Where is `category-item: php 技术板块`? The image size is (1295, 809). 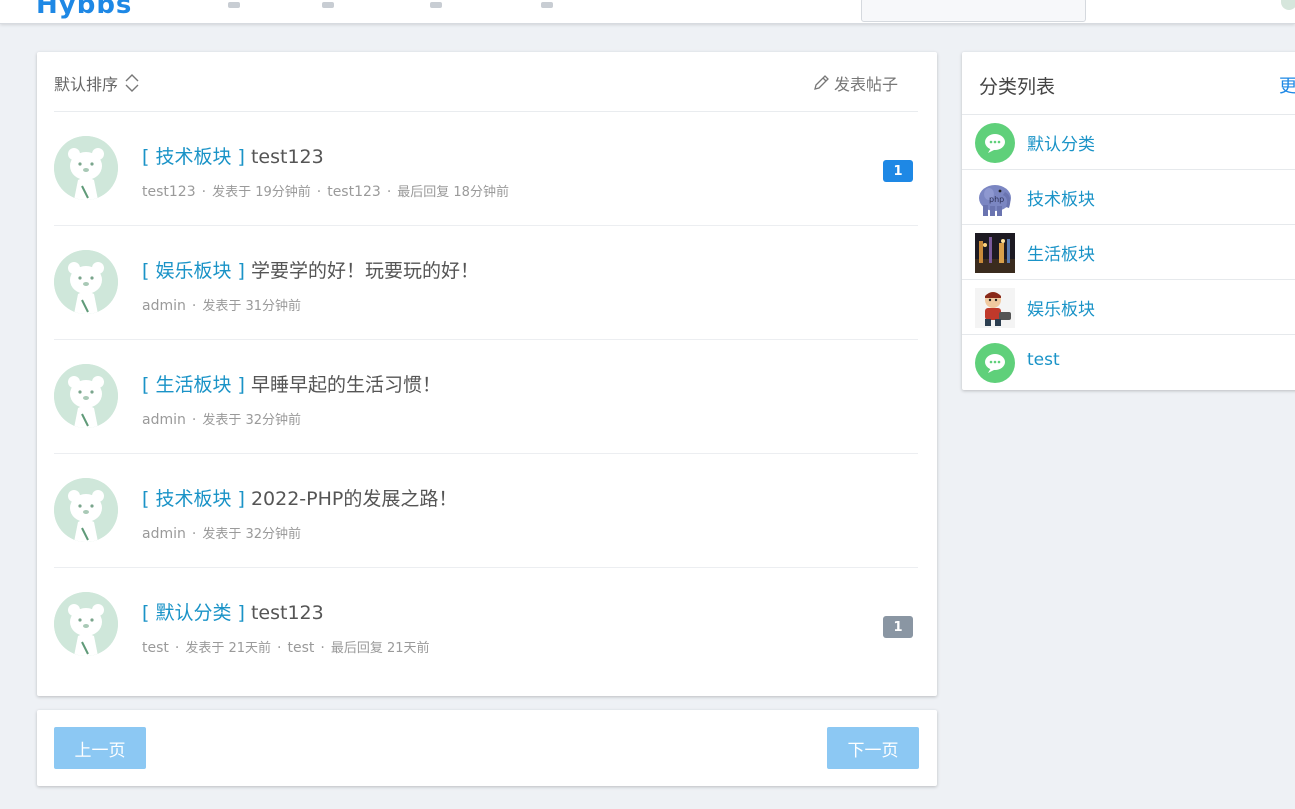
category-item: php 技术板块 is located at coordinates (1128, 197).